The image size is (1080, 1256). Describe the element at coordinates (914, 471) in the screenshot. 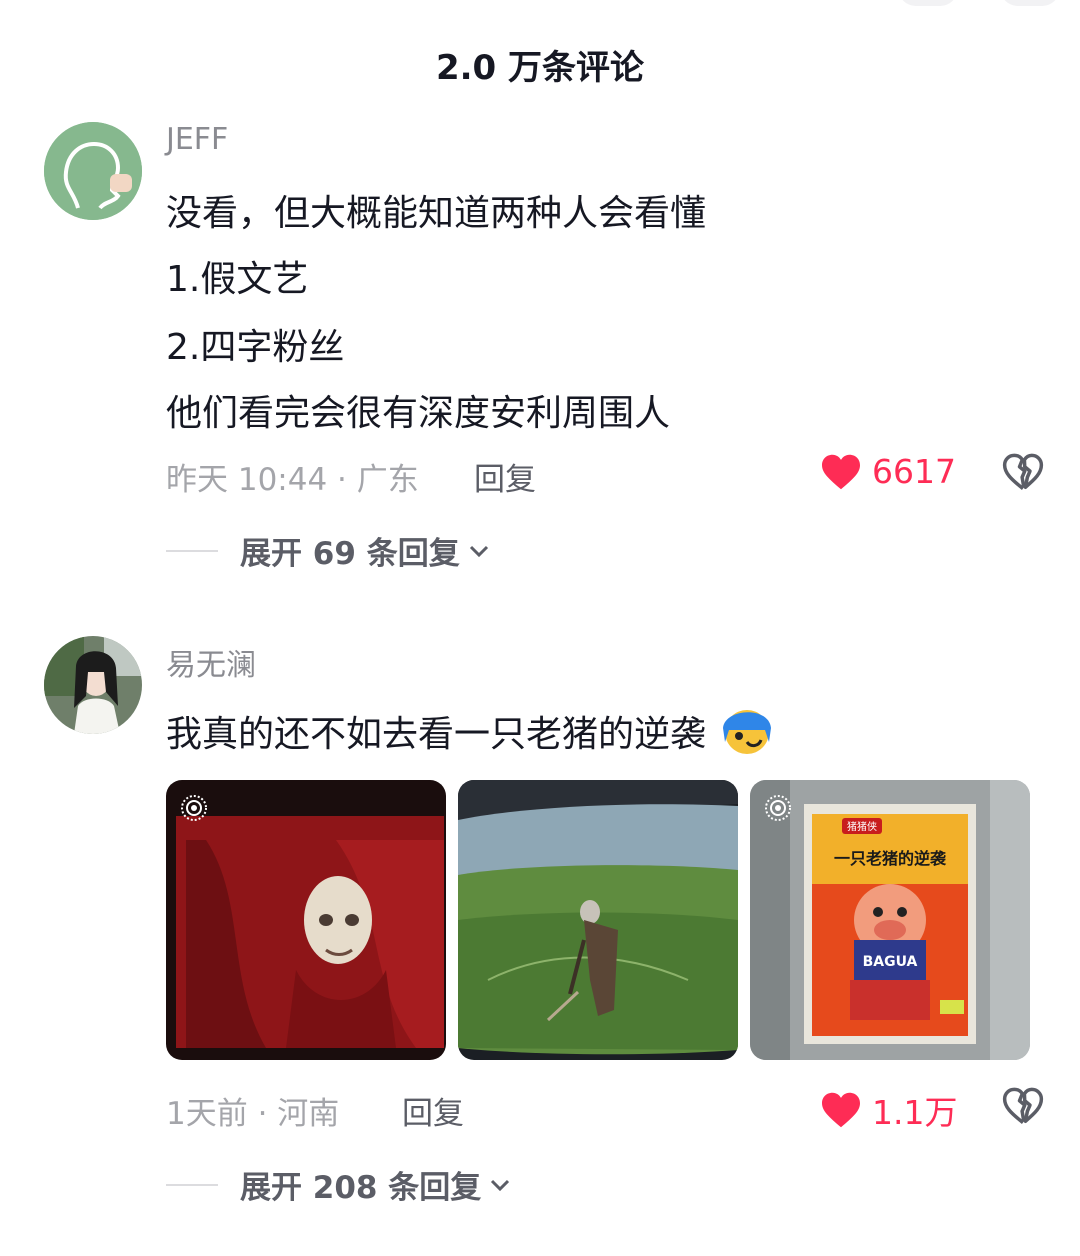

I see `like-count: 6617` at that location.